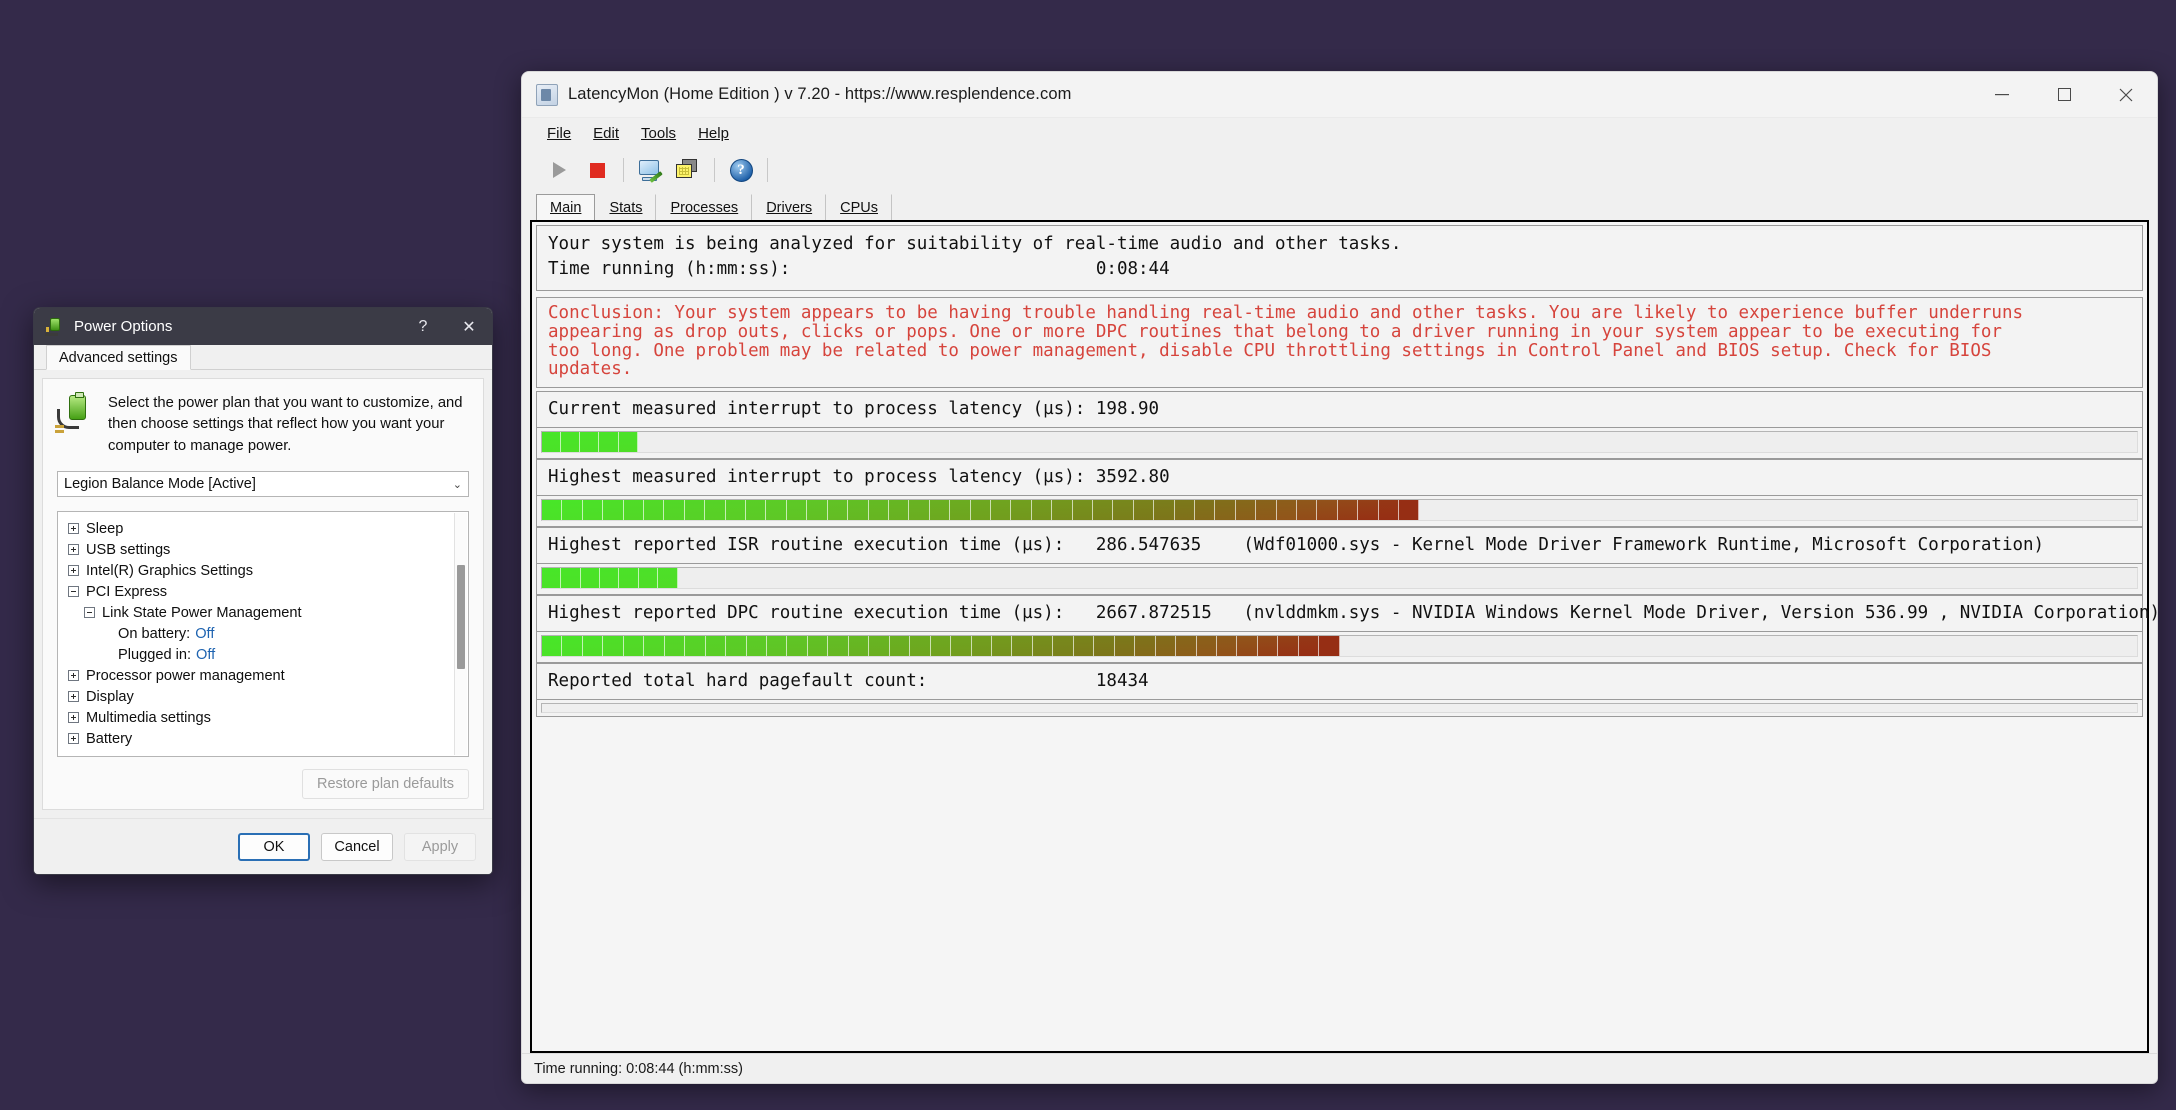  I want to click on power-options-titlebar: Power Options ? ✕, so click(263, 326).